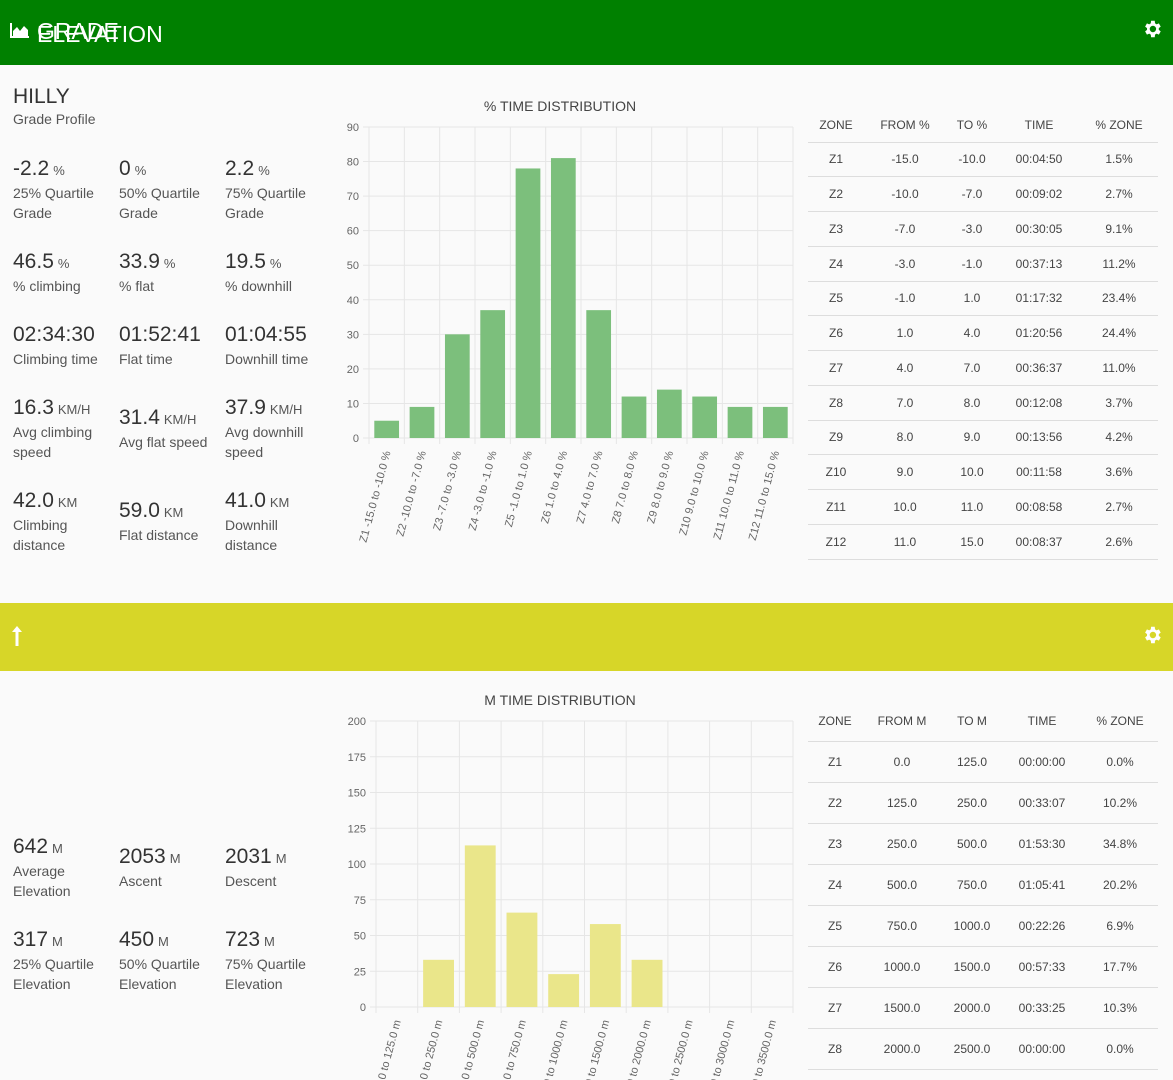 This screenshot has width=1173, height=1080. I want to click on percent-zone-cell: 4.2%, so click(1119, 437).